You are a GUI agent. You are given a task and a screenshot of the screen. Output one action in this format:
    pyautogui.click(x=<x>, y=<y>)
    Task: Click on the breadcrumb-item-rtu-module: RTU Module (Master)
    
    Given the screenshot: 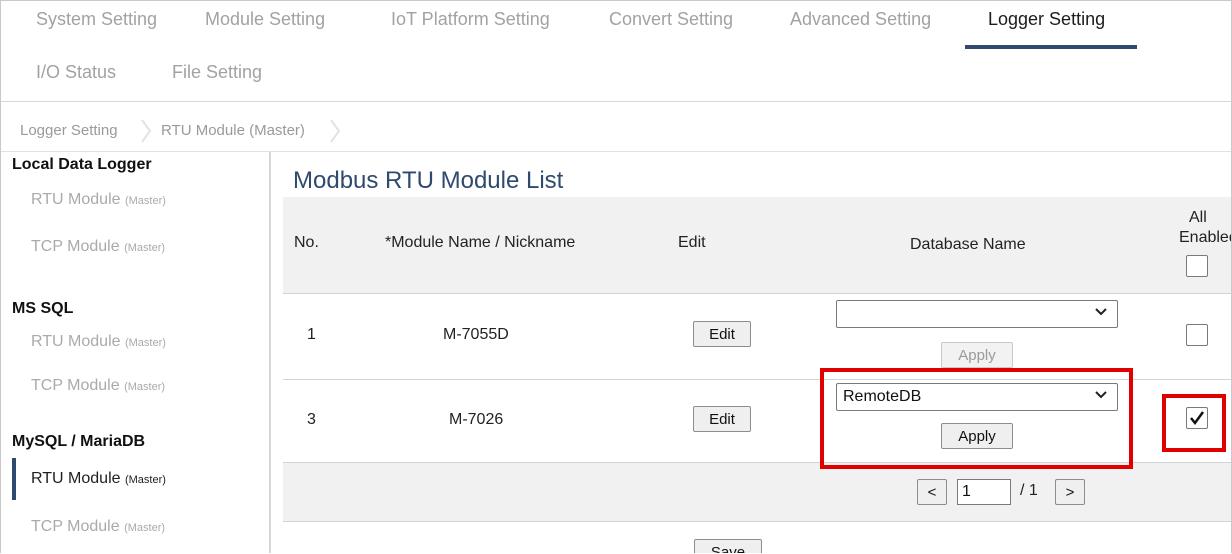 What is the action you would take?
    pyautogui.click(x=233, y=130)
    